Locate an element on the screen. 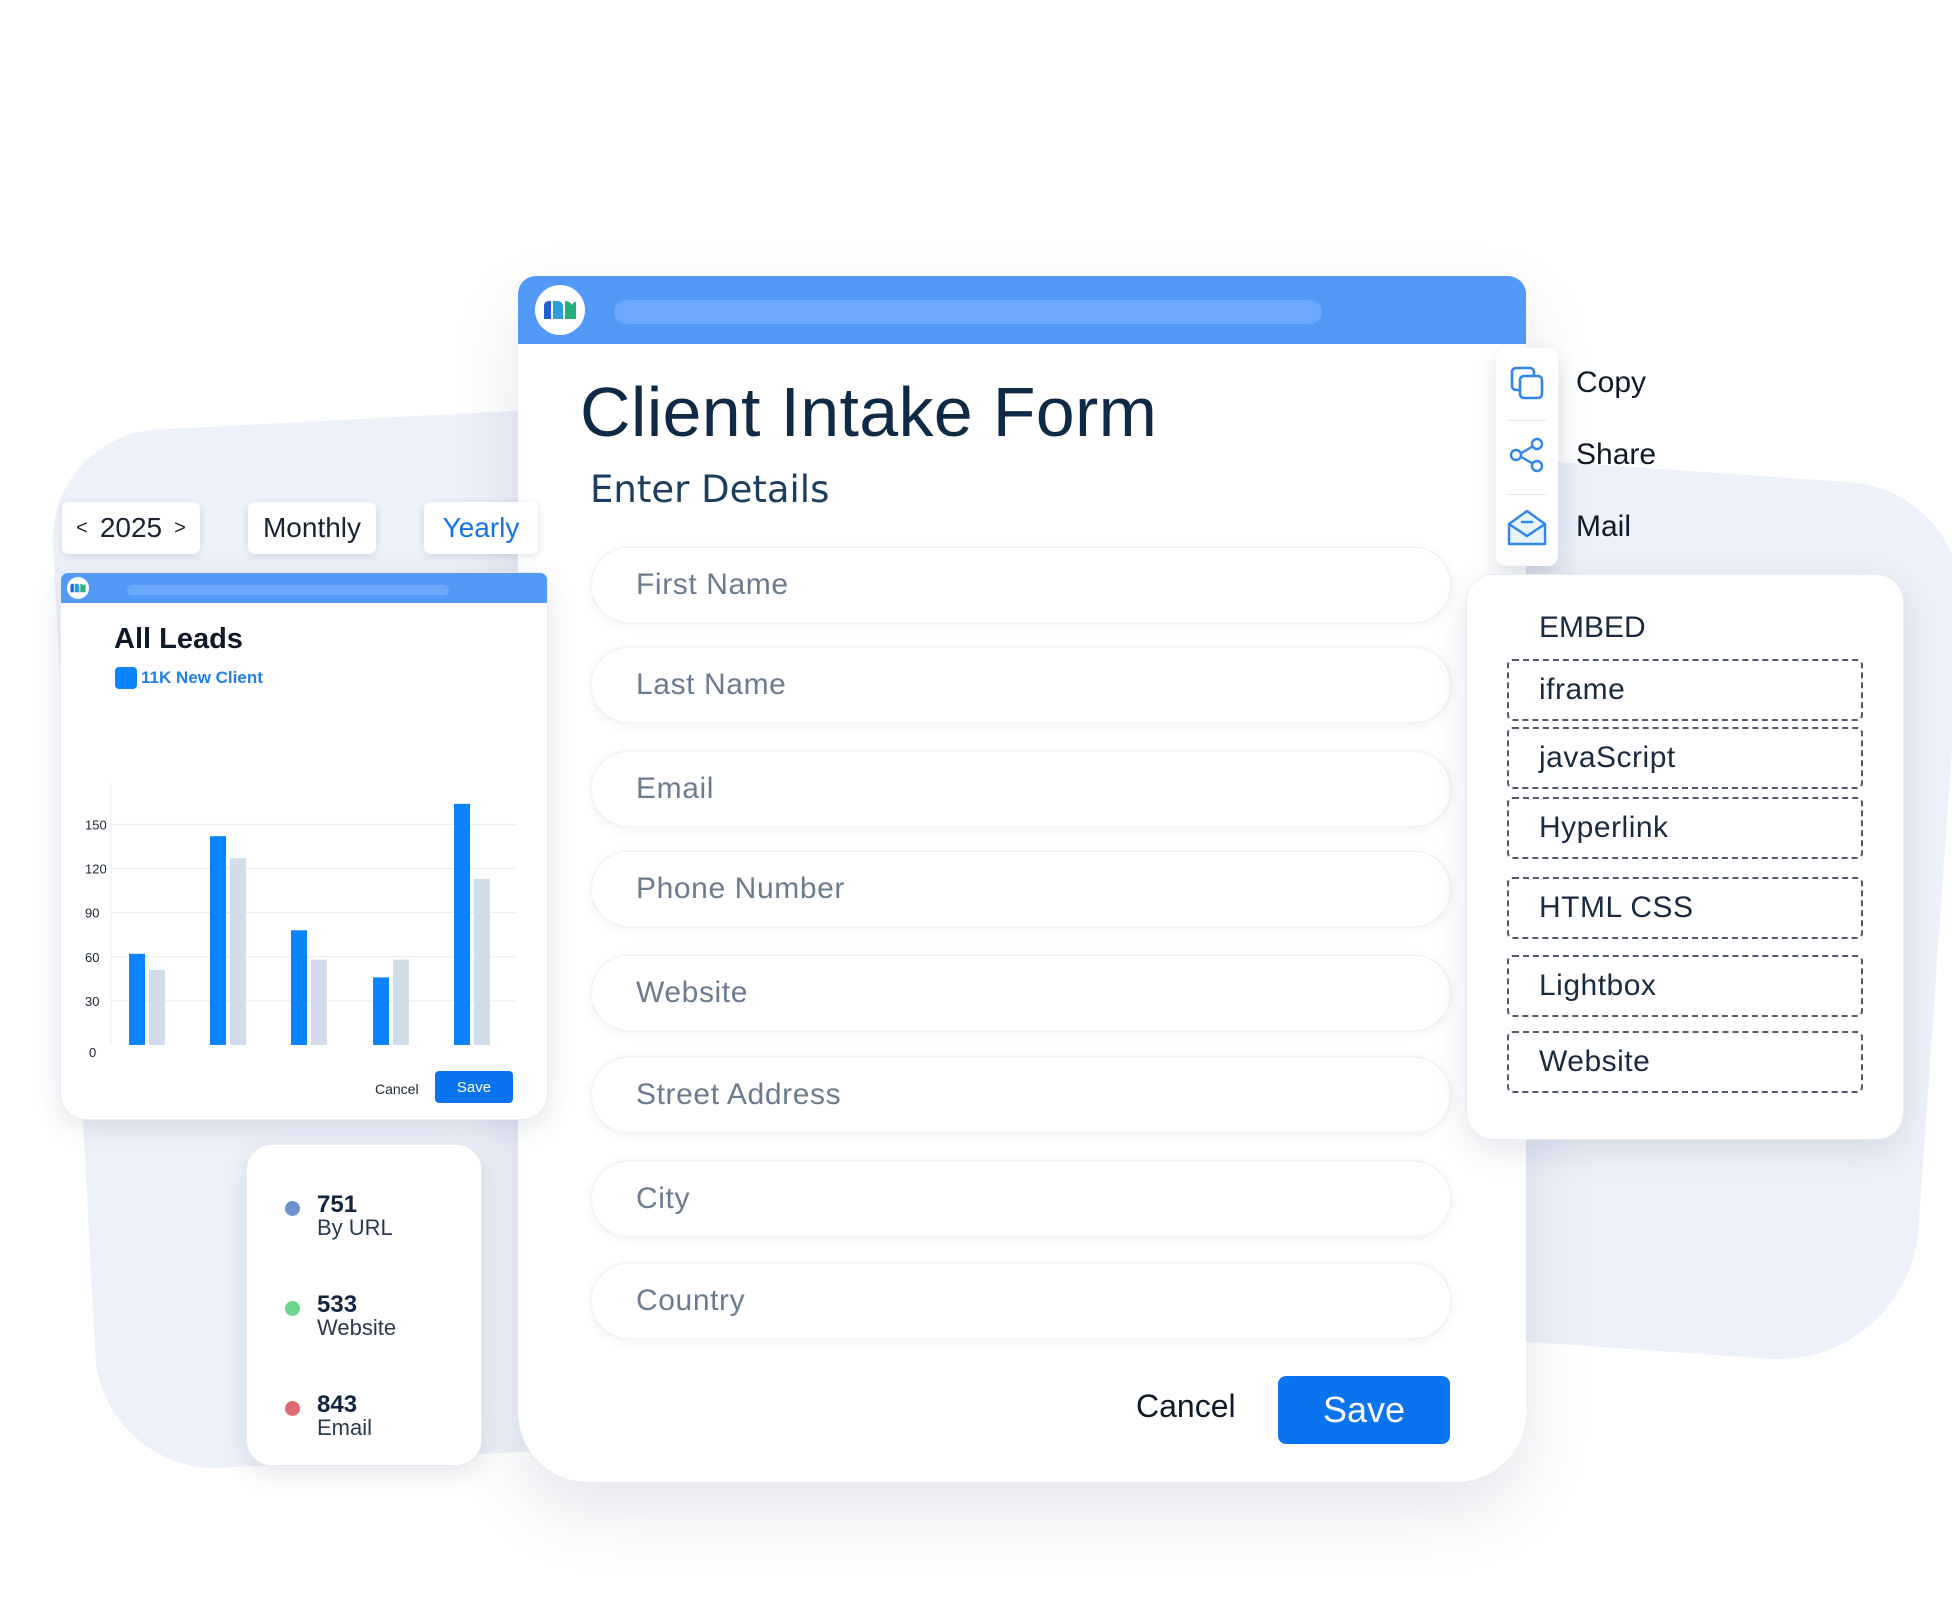 The height and width of the screenshot is (1615, 1952). field-placeholder: Last Name is located at coordinates (711, 684).